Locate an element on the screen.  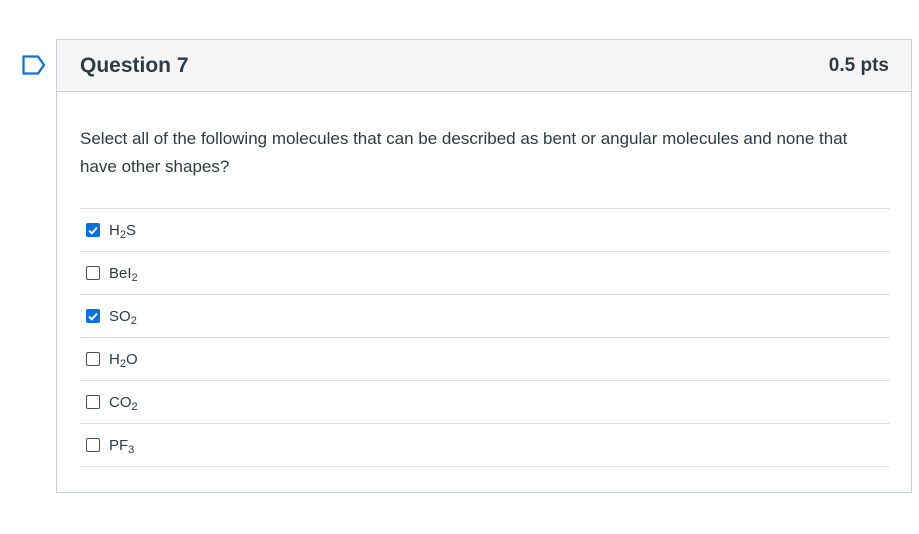
question-header: Question 7 0.5 pts is located at coordinates (484, 66).